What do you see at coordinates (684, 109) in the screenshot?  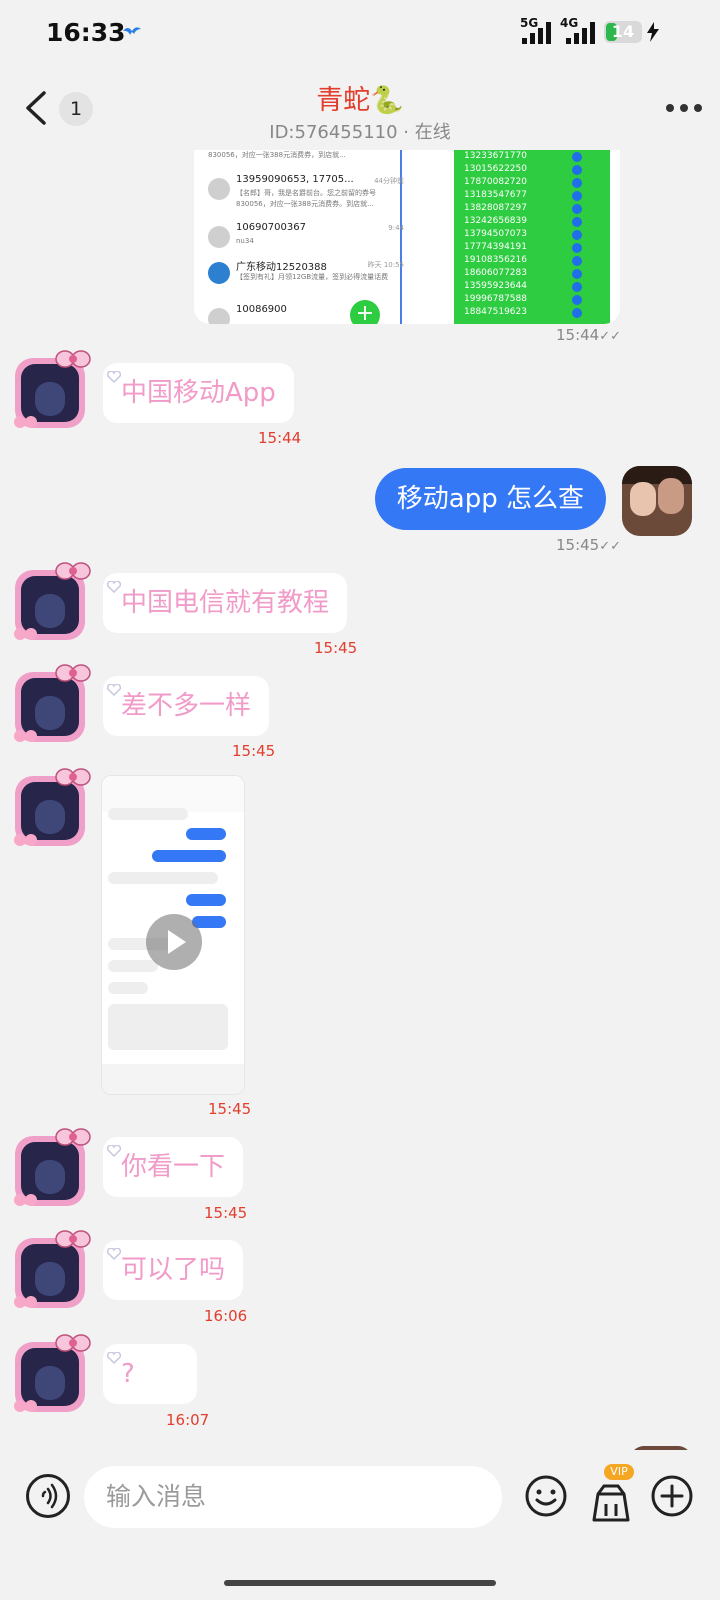 I see `more-horizontal-icon` at bounding box center [684, 109].